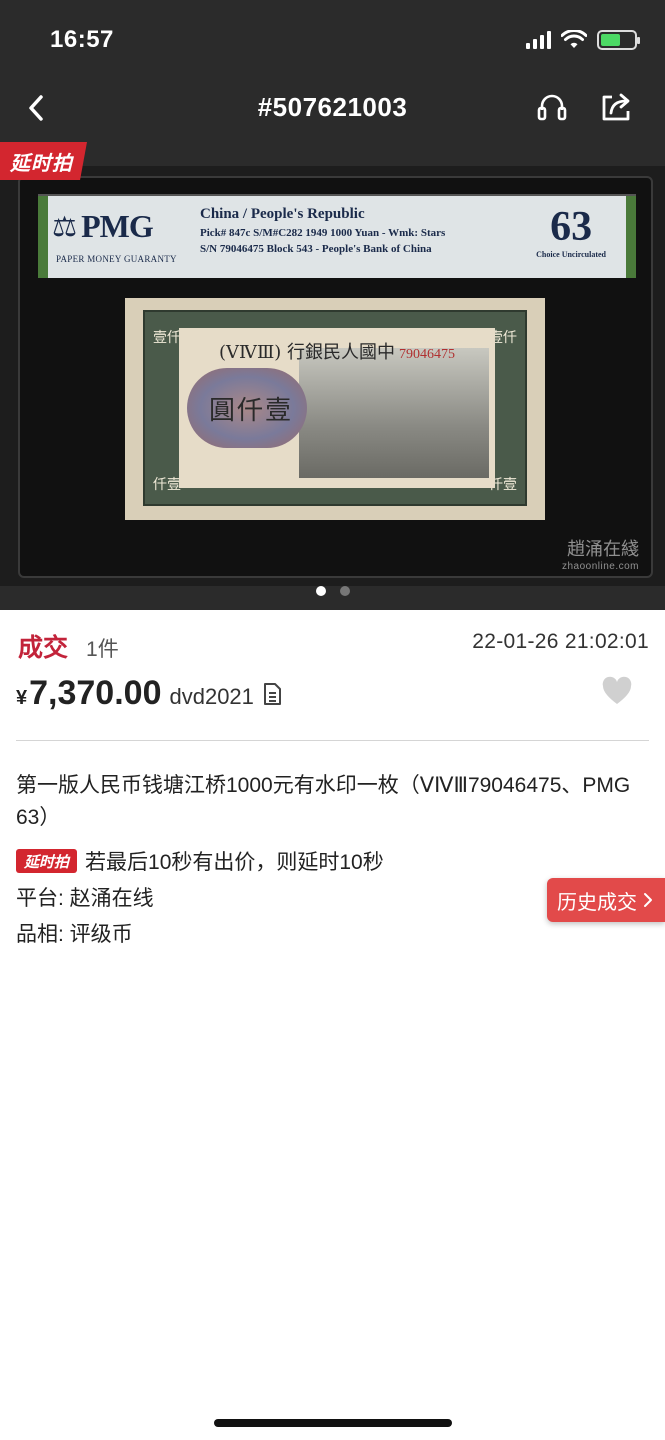 The image size is (665, 1440). What do you see at coordinates (272, 694) in the screenshot?
I see `document-icon` at bounding box center [272, 694].